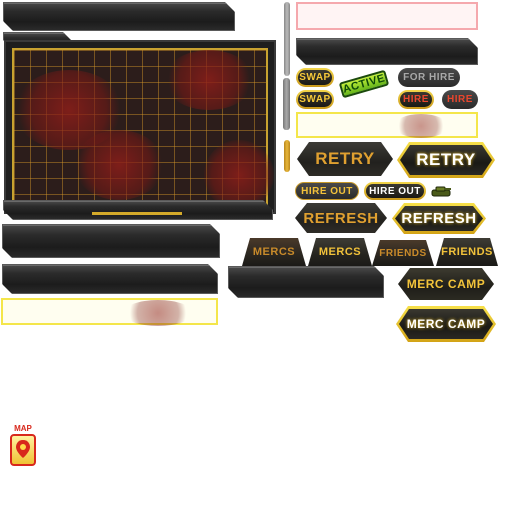 This screenshot has height=512, width=512. Describe the element at coordinates (341, 218) in the screenshot. I see `refresh-button: REFRESH` at that location.